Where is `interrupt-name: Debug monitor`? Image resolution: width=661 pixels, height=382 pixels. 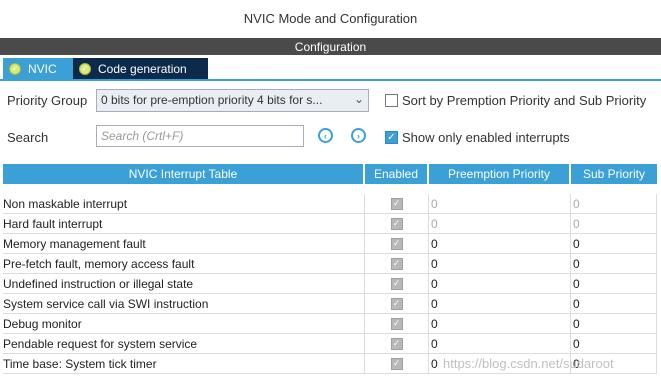
interrupt-name: Debug monitor is located at coordinates (184, 323).